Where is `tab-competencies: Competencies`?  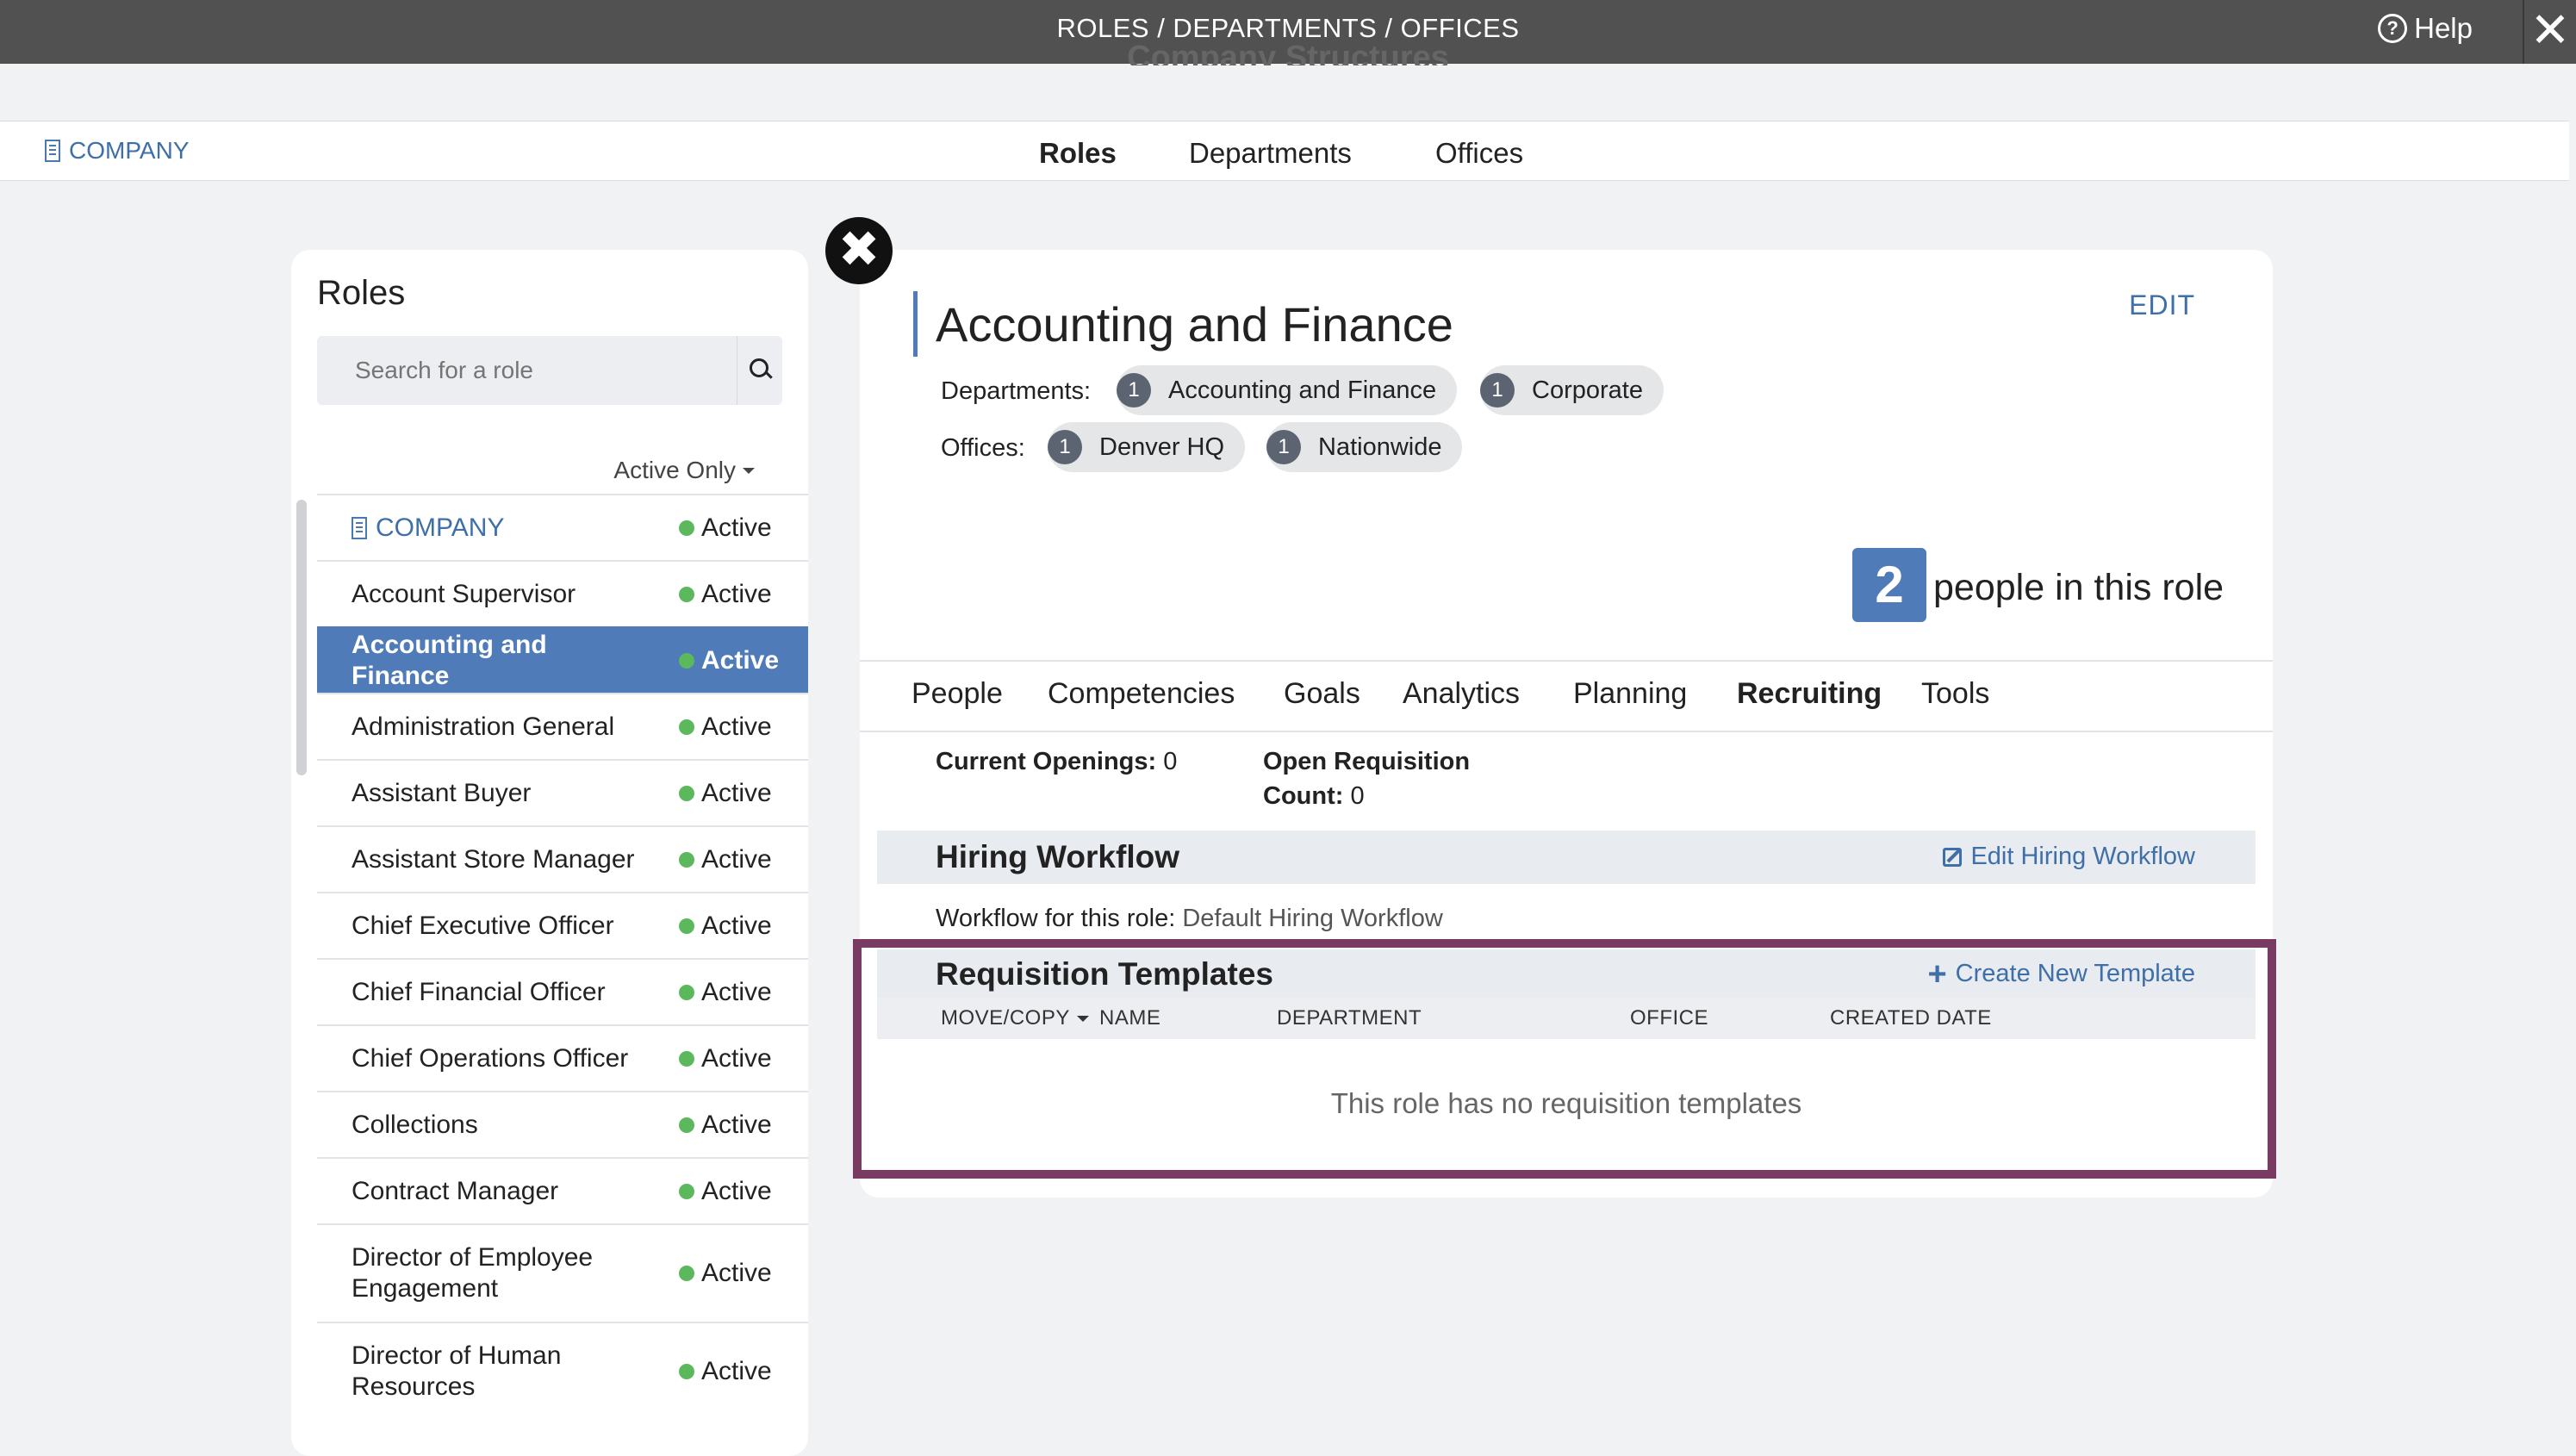
tab-competencies: Competencies is located at coordinates (1142, 694).